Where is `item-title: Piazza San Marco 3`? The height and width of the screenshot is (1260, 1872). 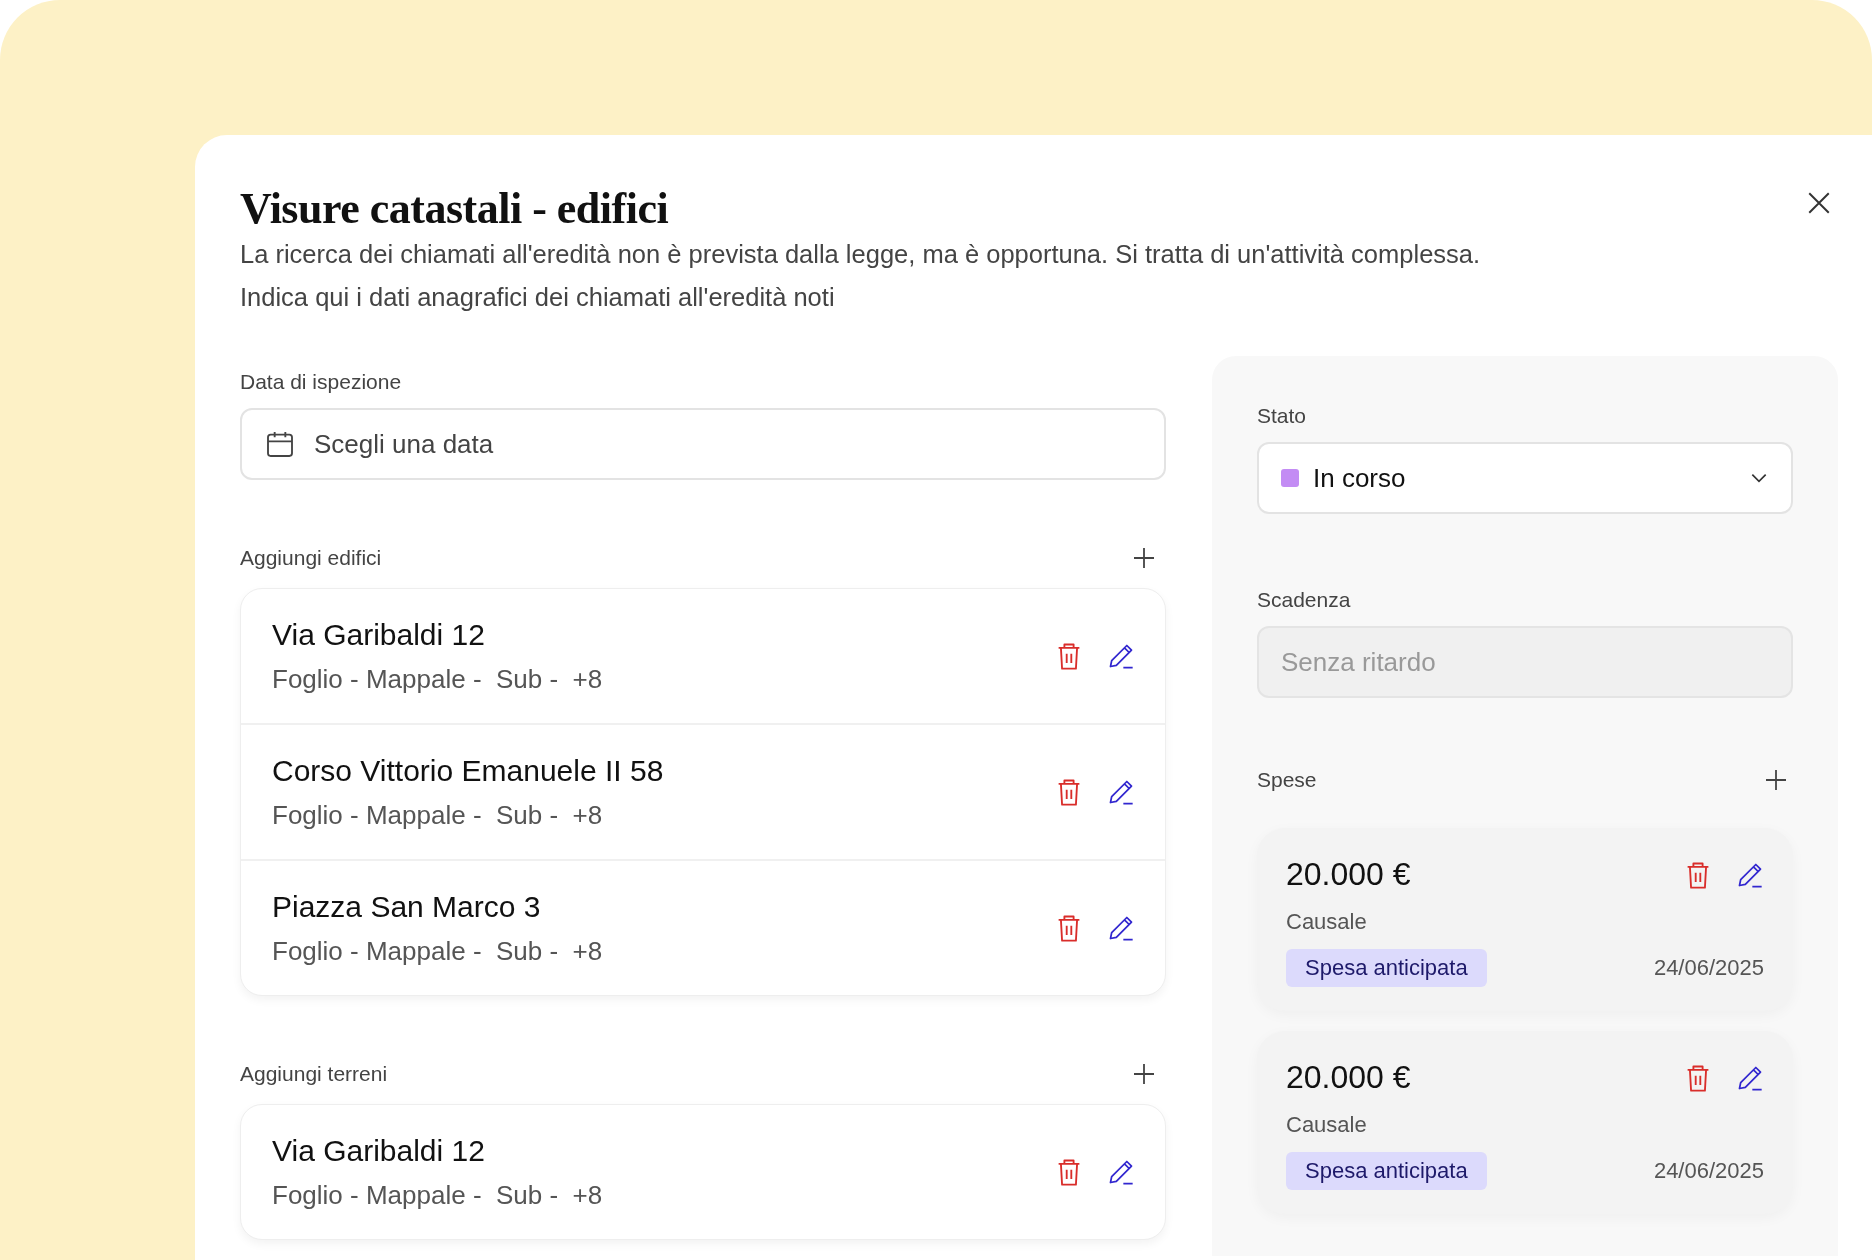
item-title: Piazza San Marco 3 is located at coordinates (407, 906).